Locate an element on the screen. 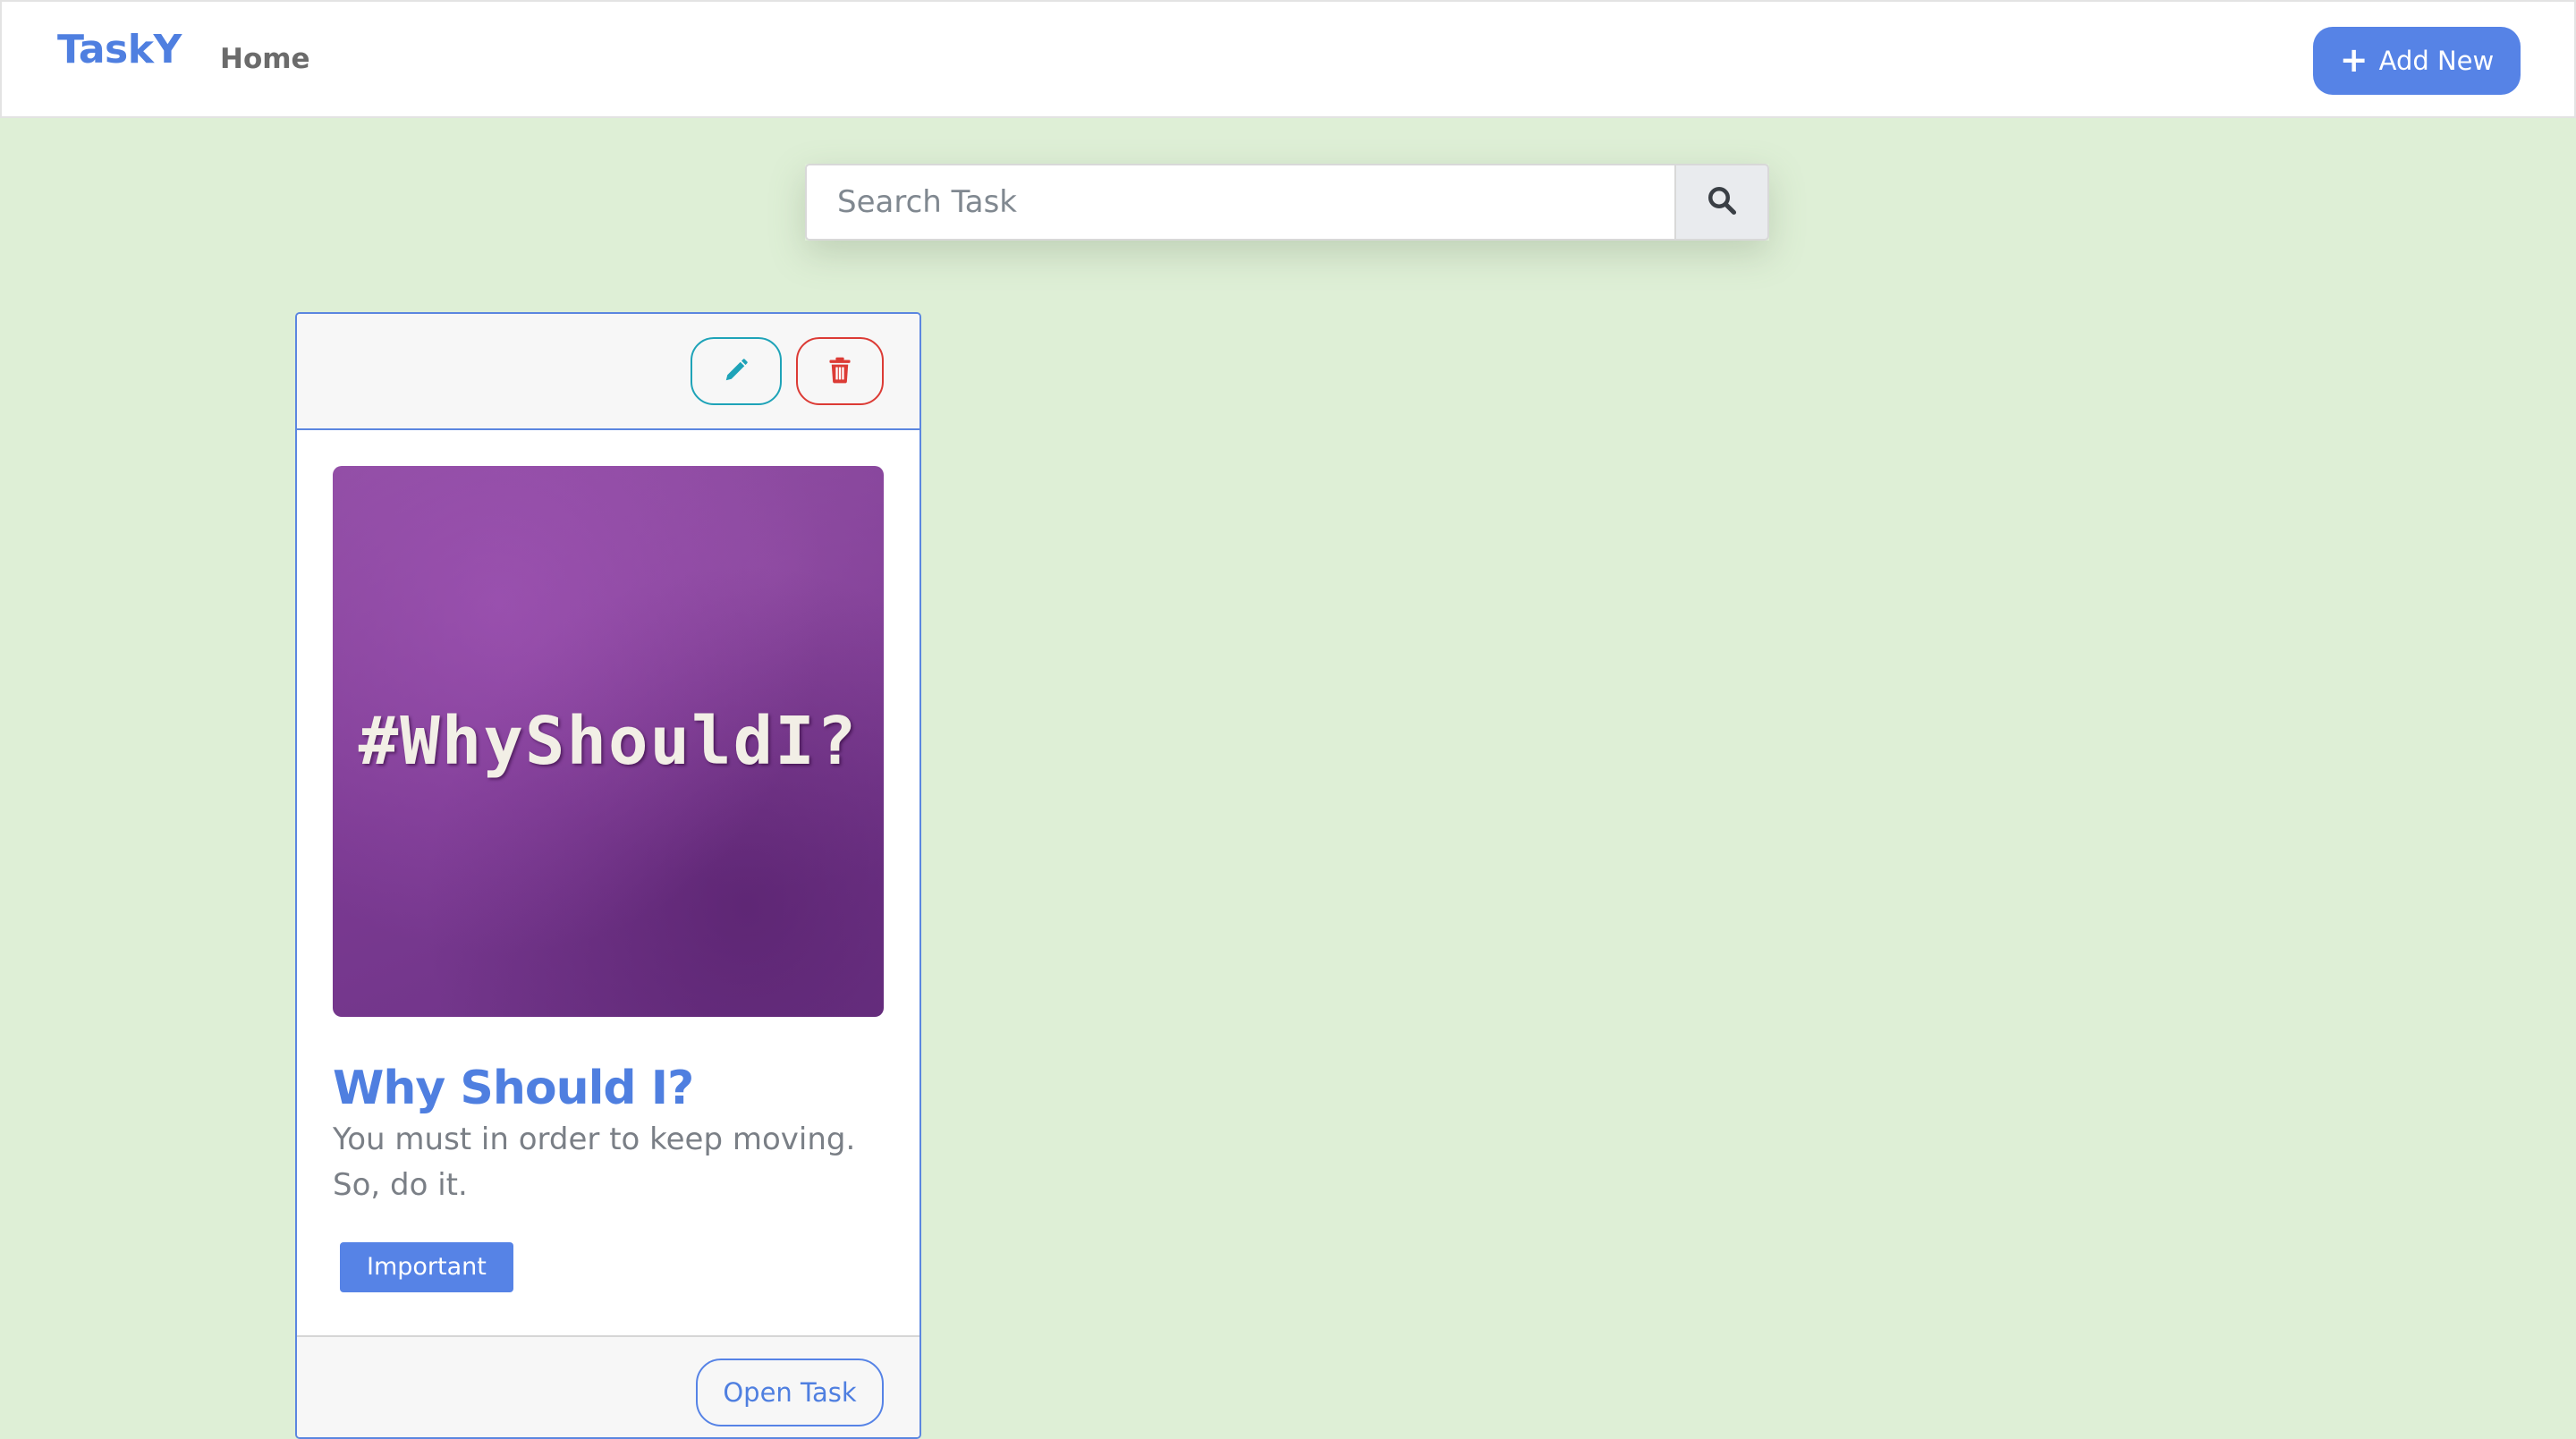 The height and width of the screenshot is (1439, 2576). trash-icon is located at coordinates (839, 371).